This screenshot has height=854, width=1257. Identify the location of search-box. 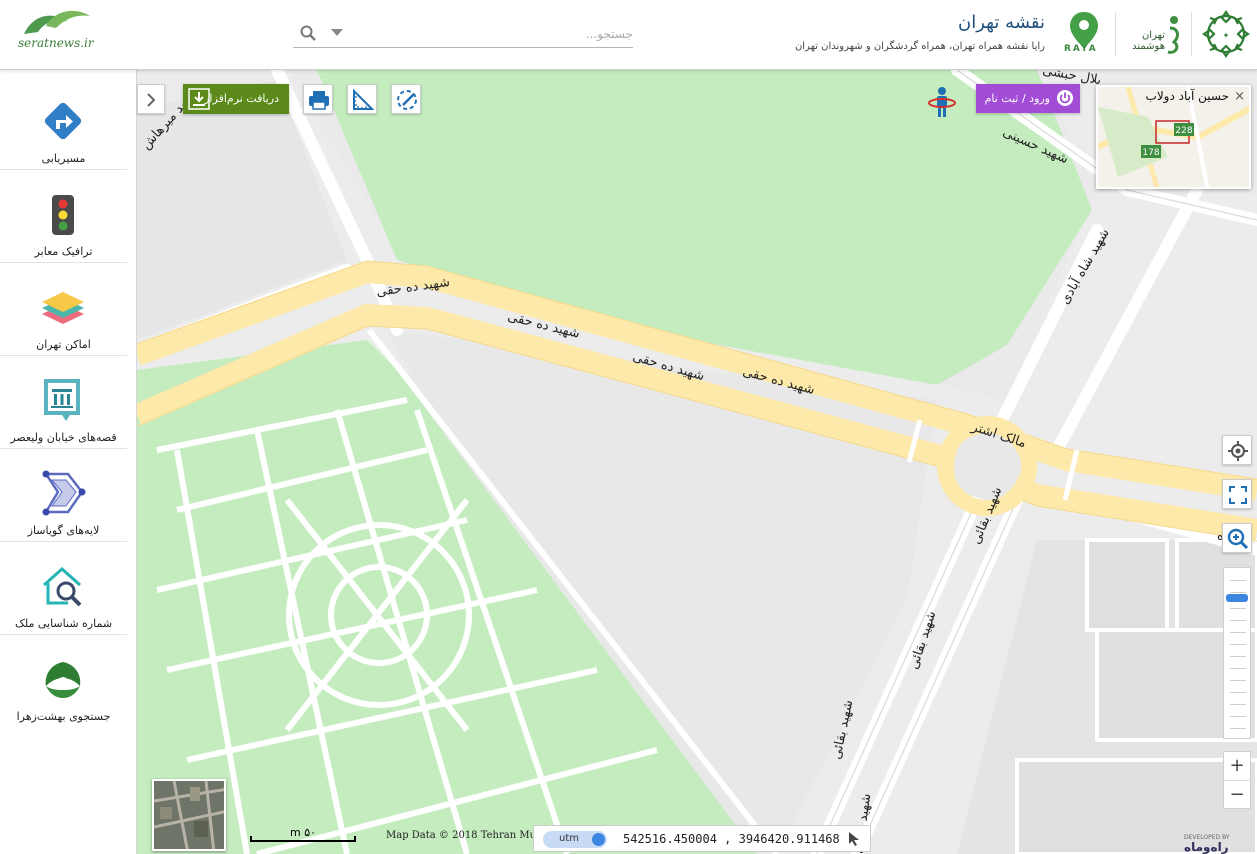
(463, 34).